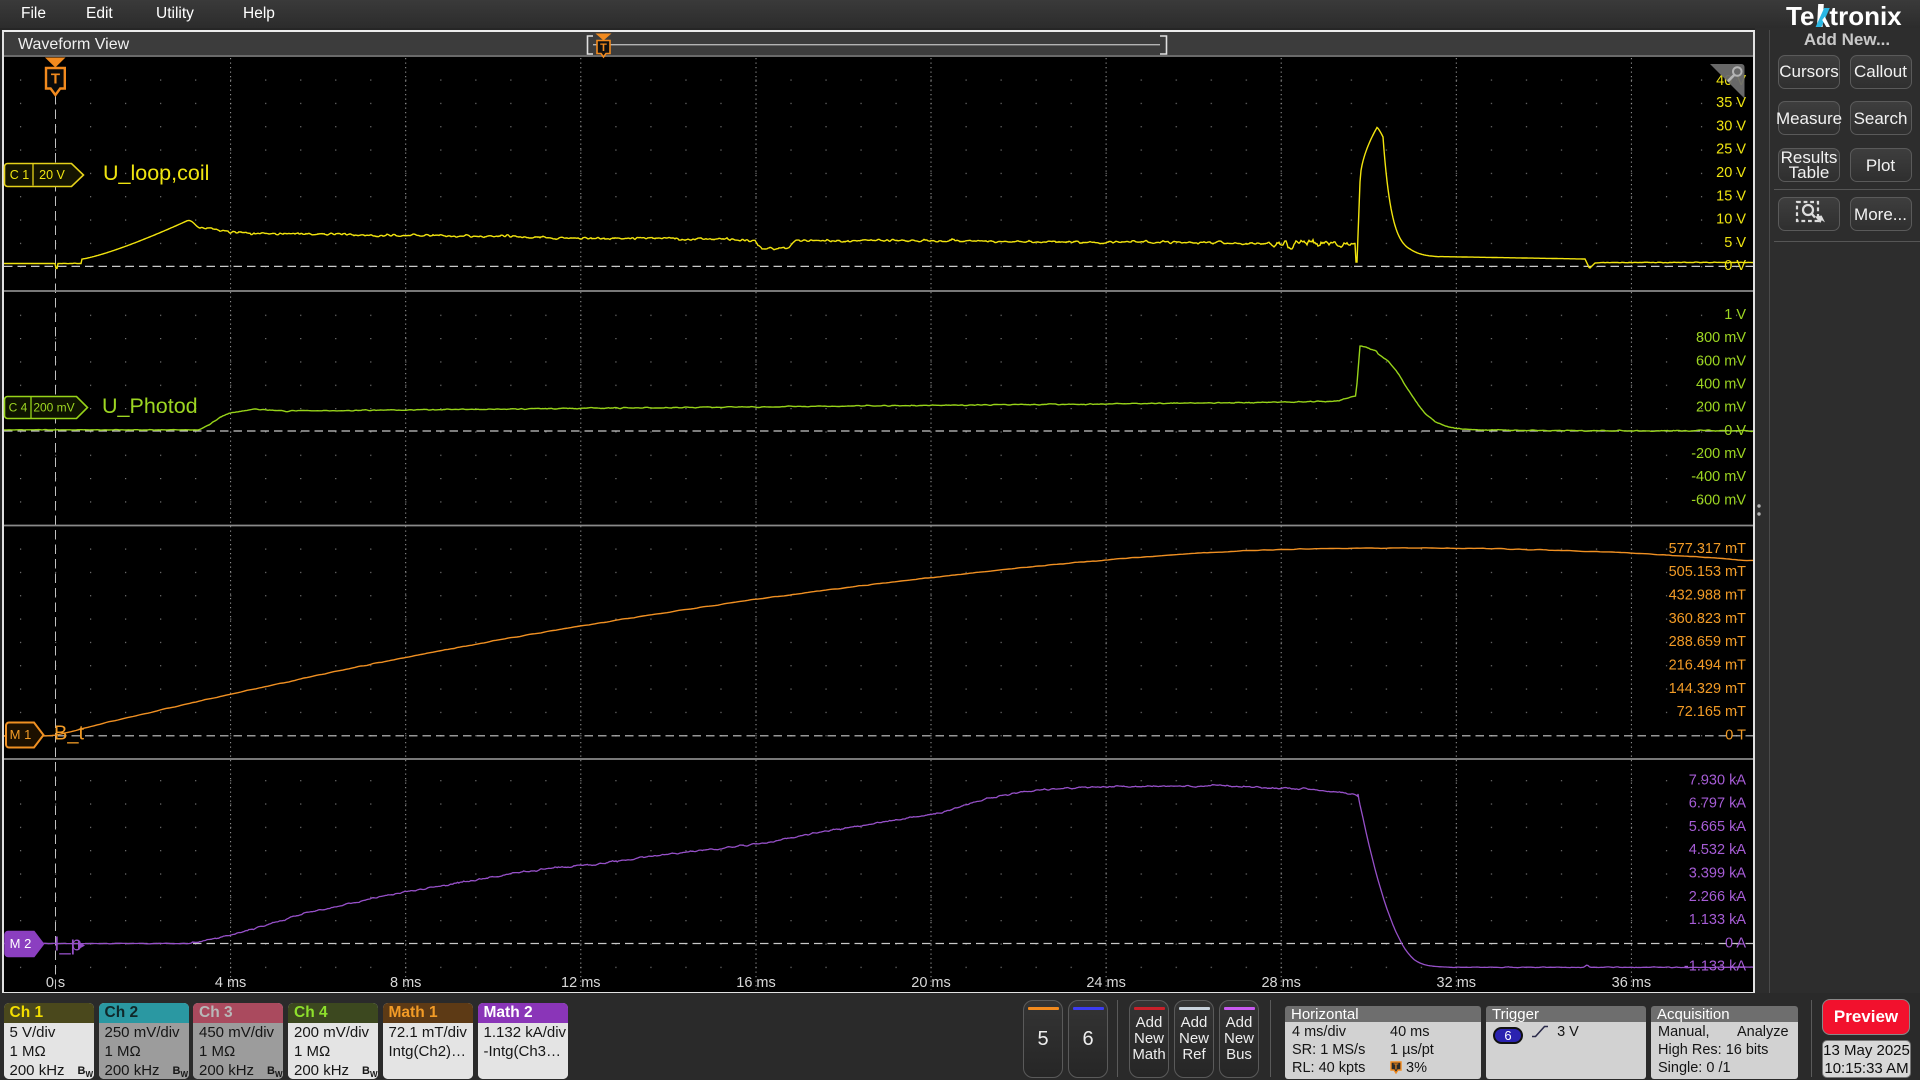  I want to click on svg-text: M 1, so click(21, 734).